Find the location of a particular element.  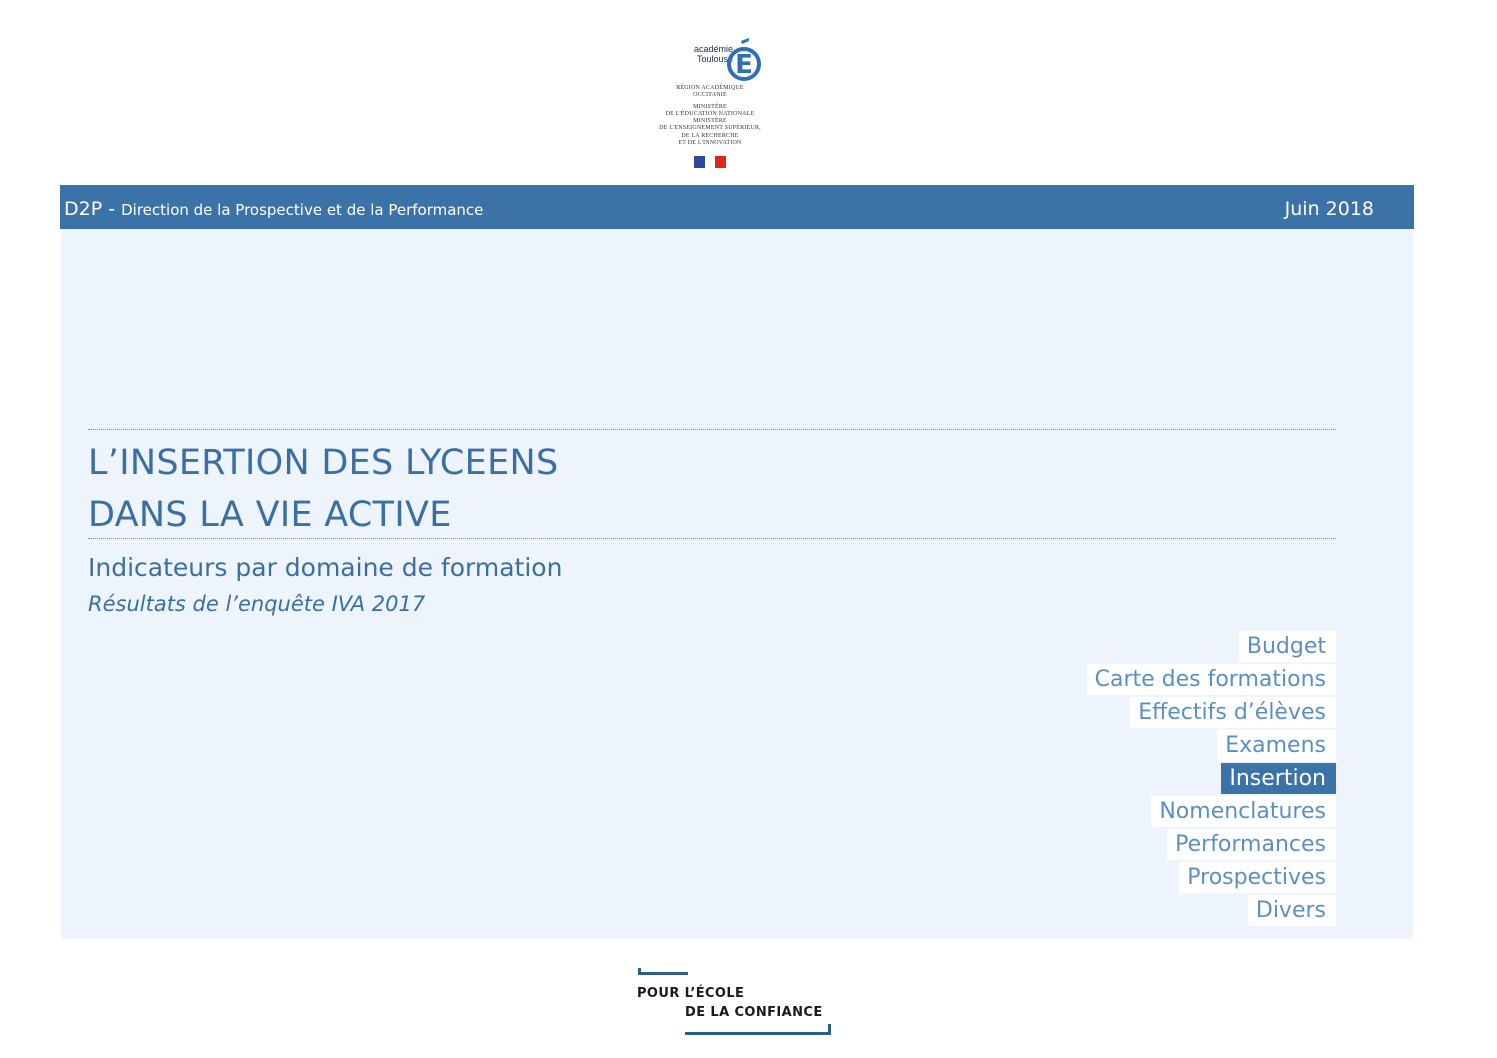

menu-item-nomenclatures: Nomenclatures is located at coordinates (1243, 811).